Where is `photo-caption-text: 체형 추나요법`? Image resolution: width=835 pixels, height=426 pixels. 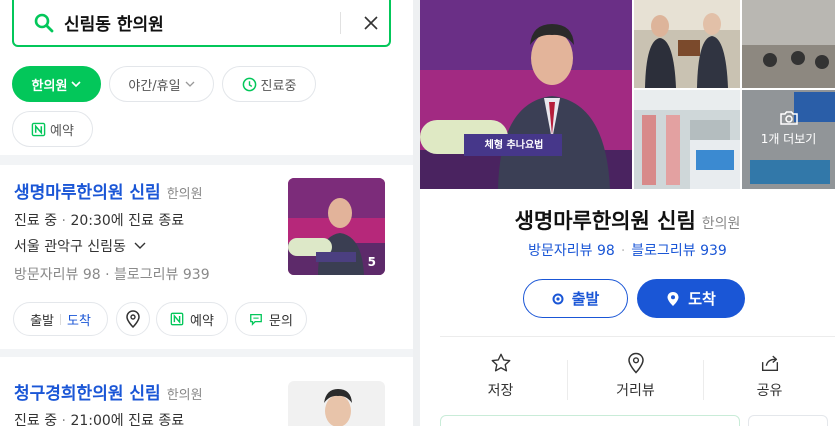
photo-caption-text: 체형 추나요법 is located at coordinates (514, 145).